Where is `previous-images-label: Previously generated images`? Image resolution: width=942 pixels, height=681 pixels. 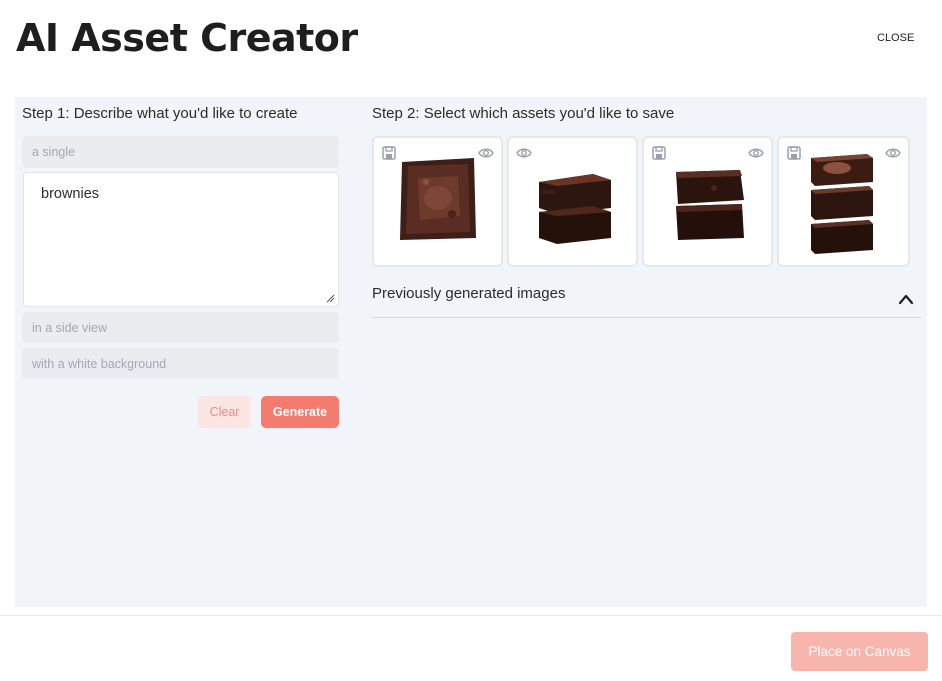 previous-images-label: Previously generated images is located at coordinates (469, 293).